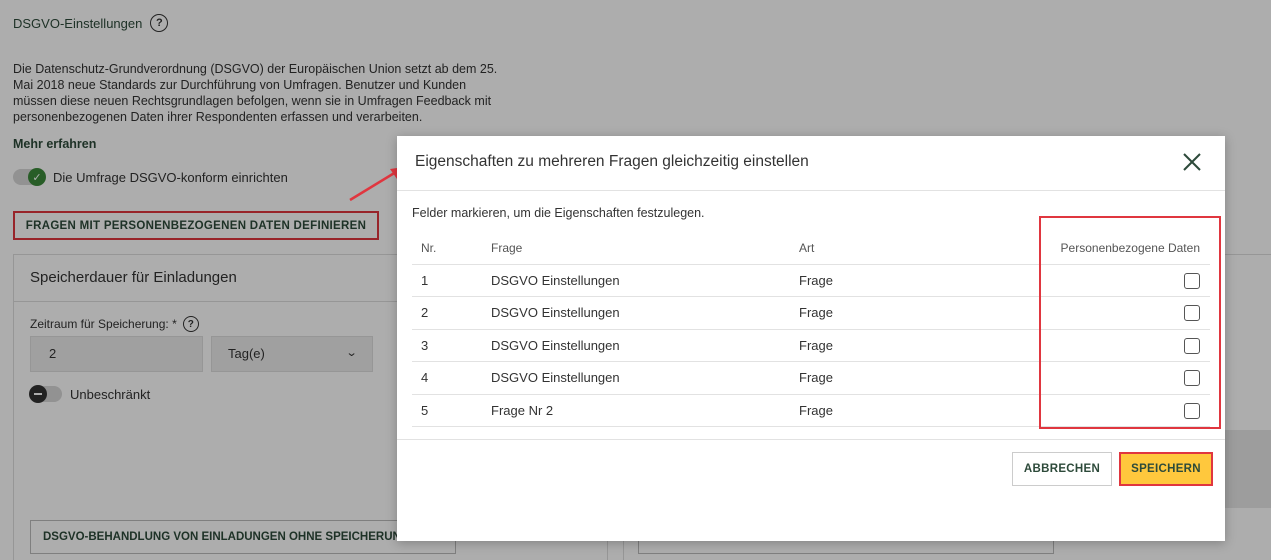  I want to click on column-header-nr: Nr., so click(451, 247).